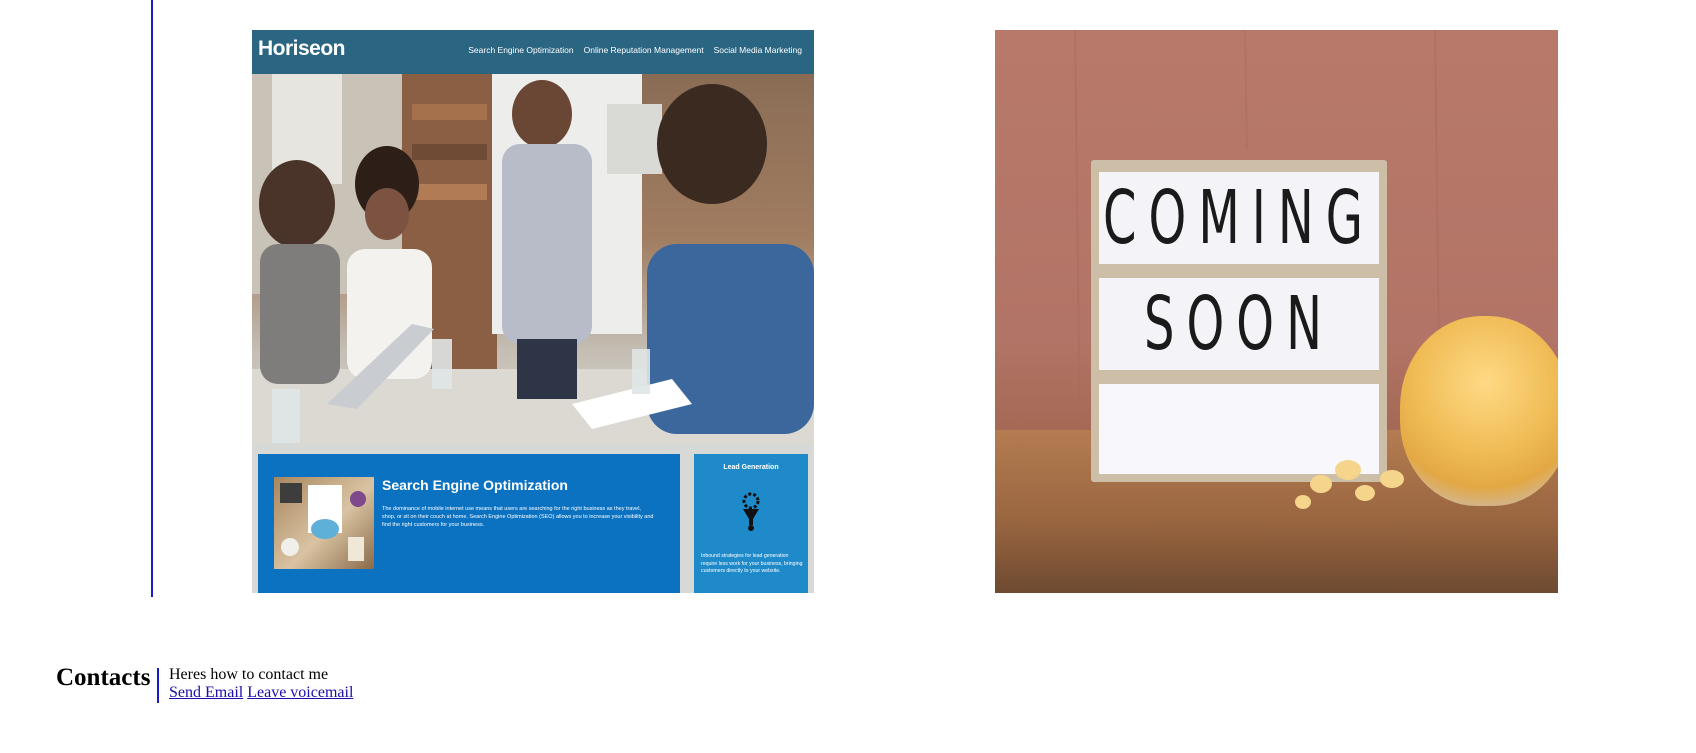  Describe the element at coordinates (324, 523) in the screenshot. I see `seo-thumbnail-image` at that location.